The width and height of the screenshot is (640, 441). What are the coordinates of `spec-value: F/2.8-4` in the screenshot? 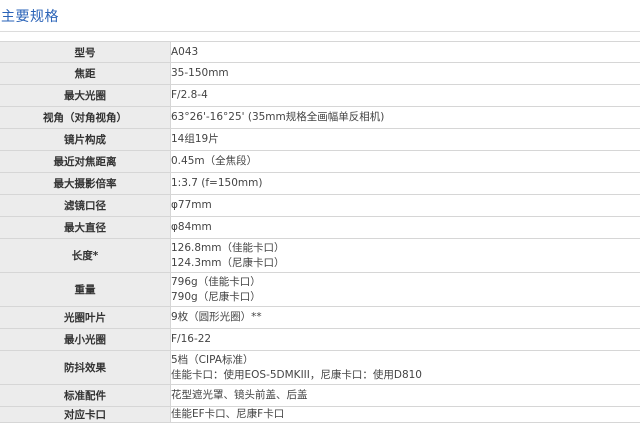 It's located at (405, 95).